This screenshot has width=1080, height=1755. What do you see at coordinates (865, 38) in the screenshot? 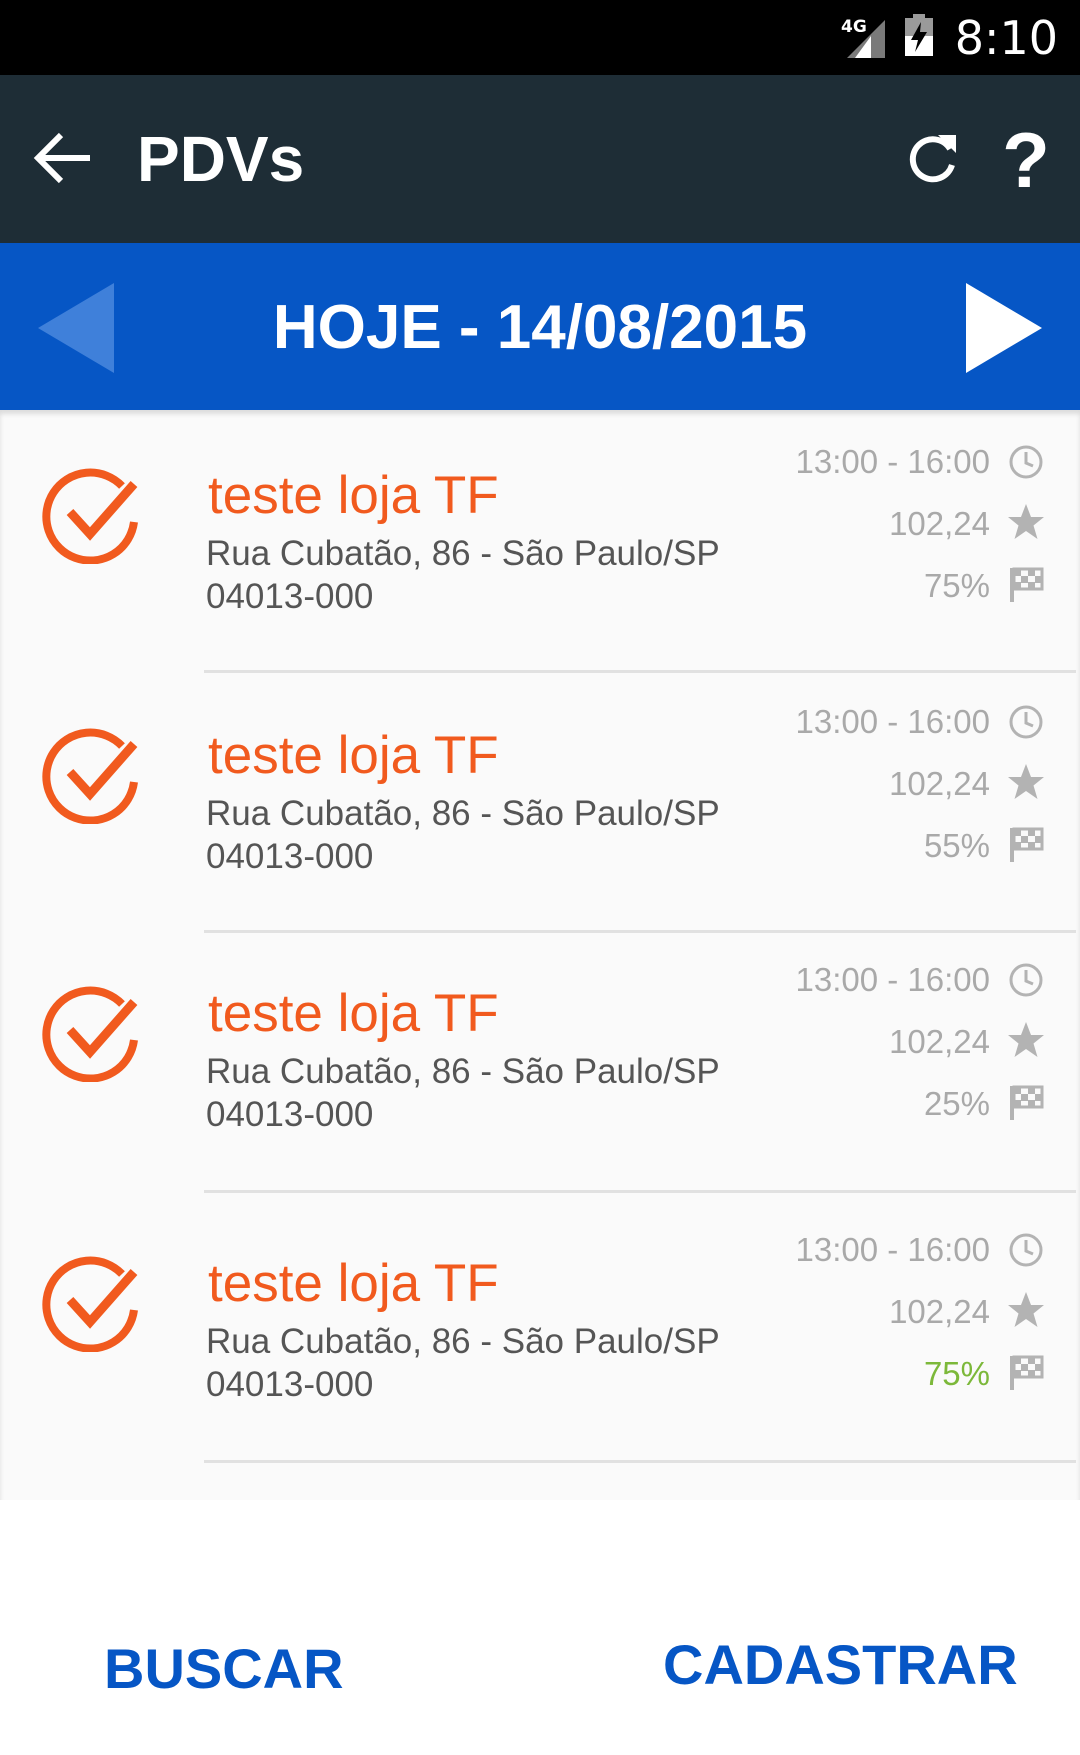
I see `network-signal-icon: 4G` at bounding box center [865, 38].